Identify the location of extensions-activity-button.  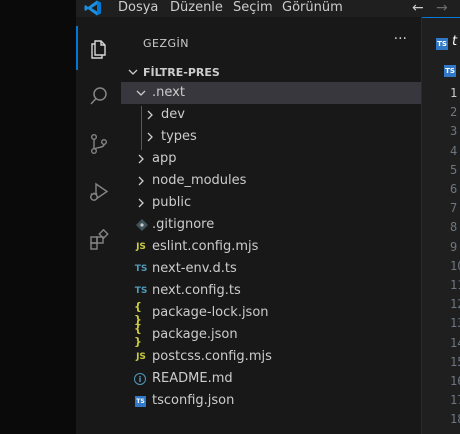
(98, 240).